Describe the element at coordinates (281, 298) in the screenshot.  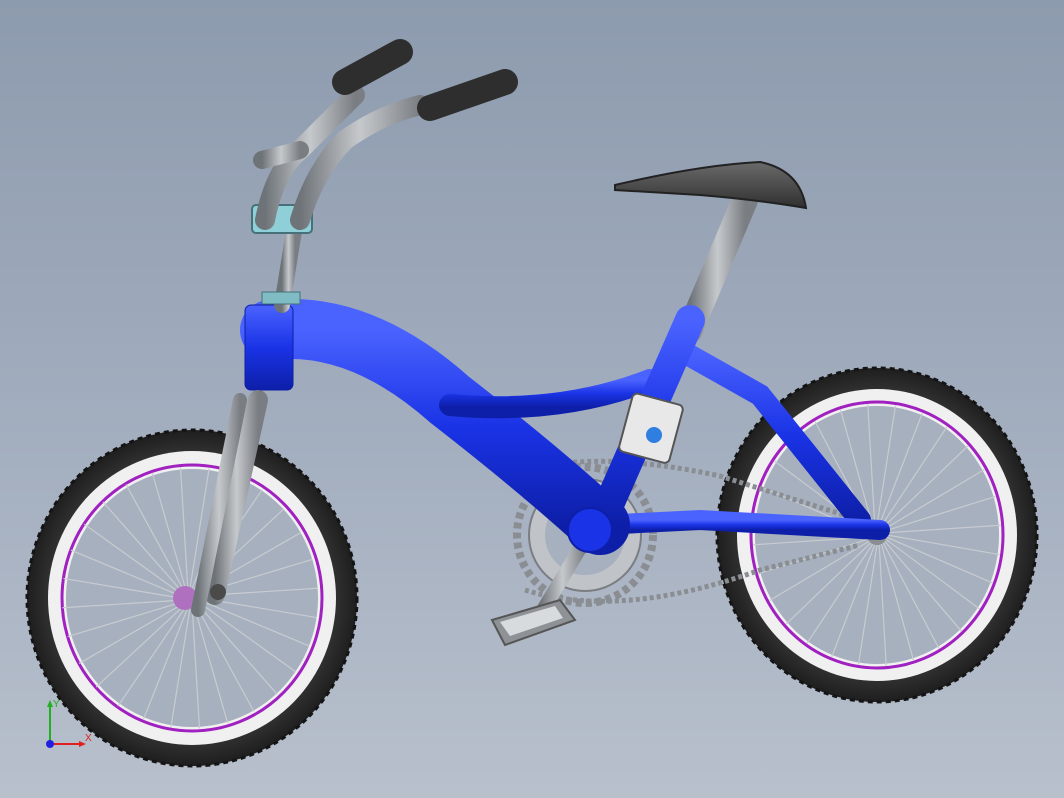
I see `headset-spacer` at that location.